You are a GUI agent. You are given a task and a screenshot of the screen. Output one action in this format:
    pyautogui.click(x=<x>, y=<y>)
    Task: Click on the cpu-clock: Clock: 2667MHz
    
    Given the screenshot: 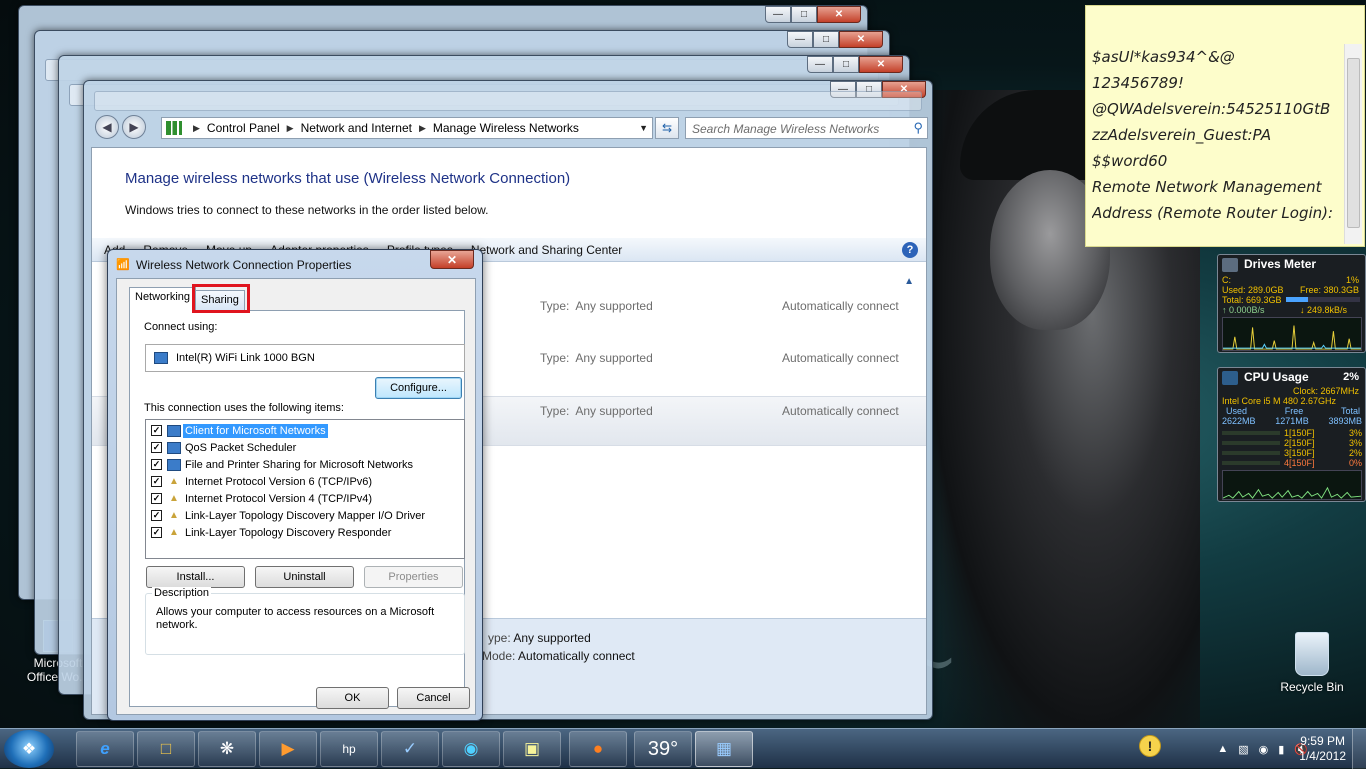 What is the action you would take?
    pyautogui.click(x=1325, y=391)
    